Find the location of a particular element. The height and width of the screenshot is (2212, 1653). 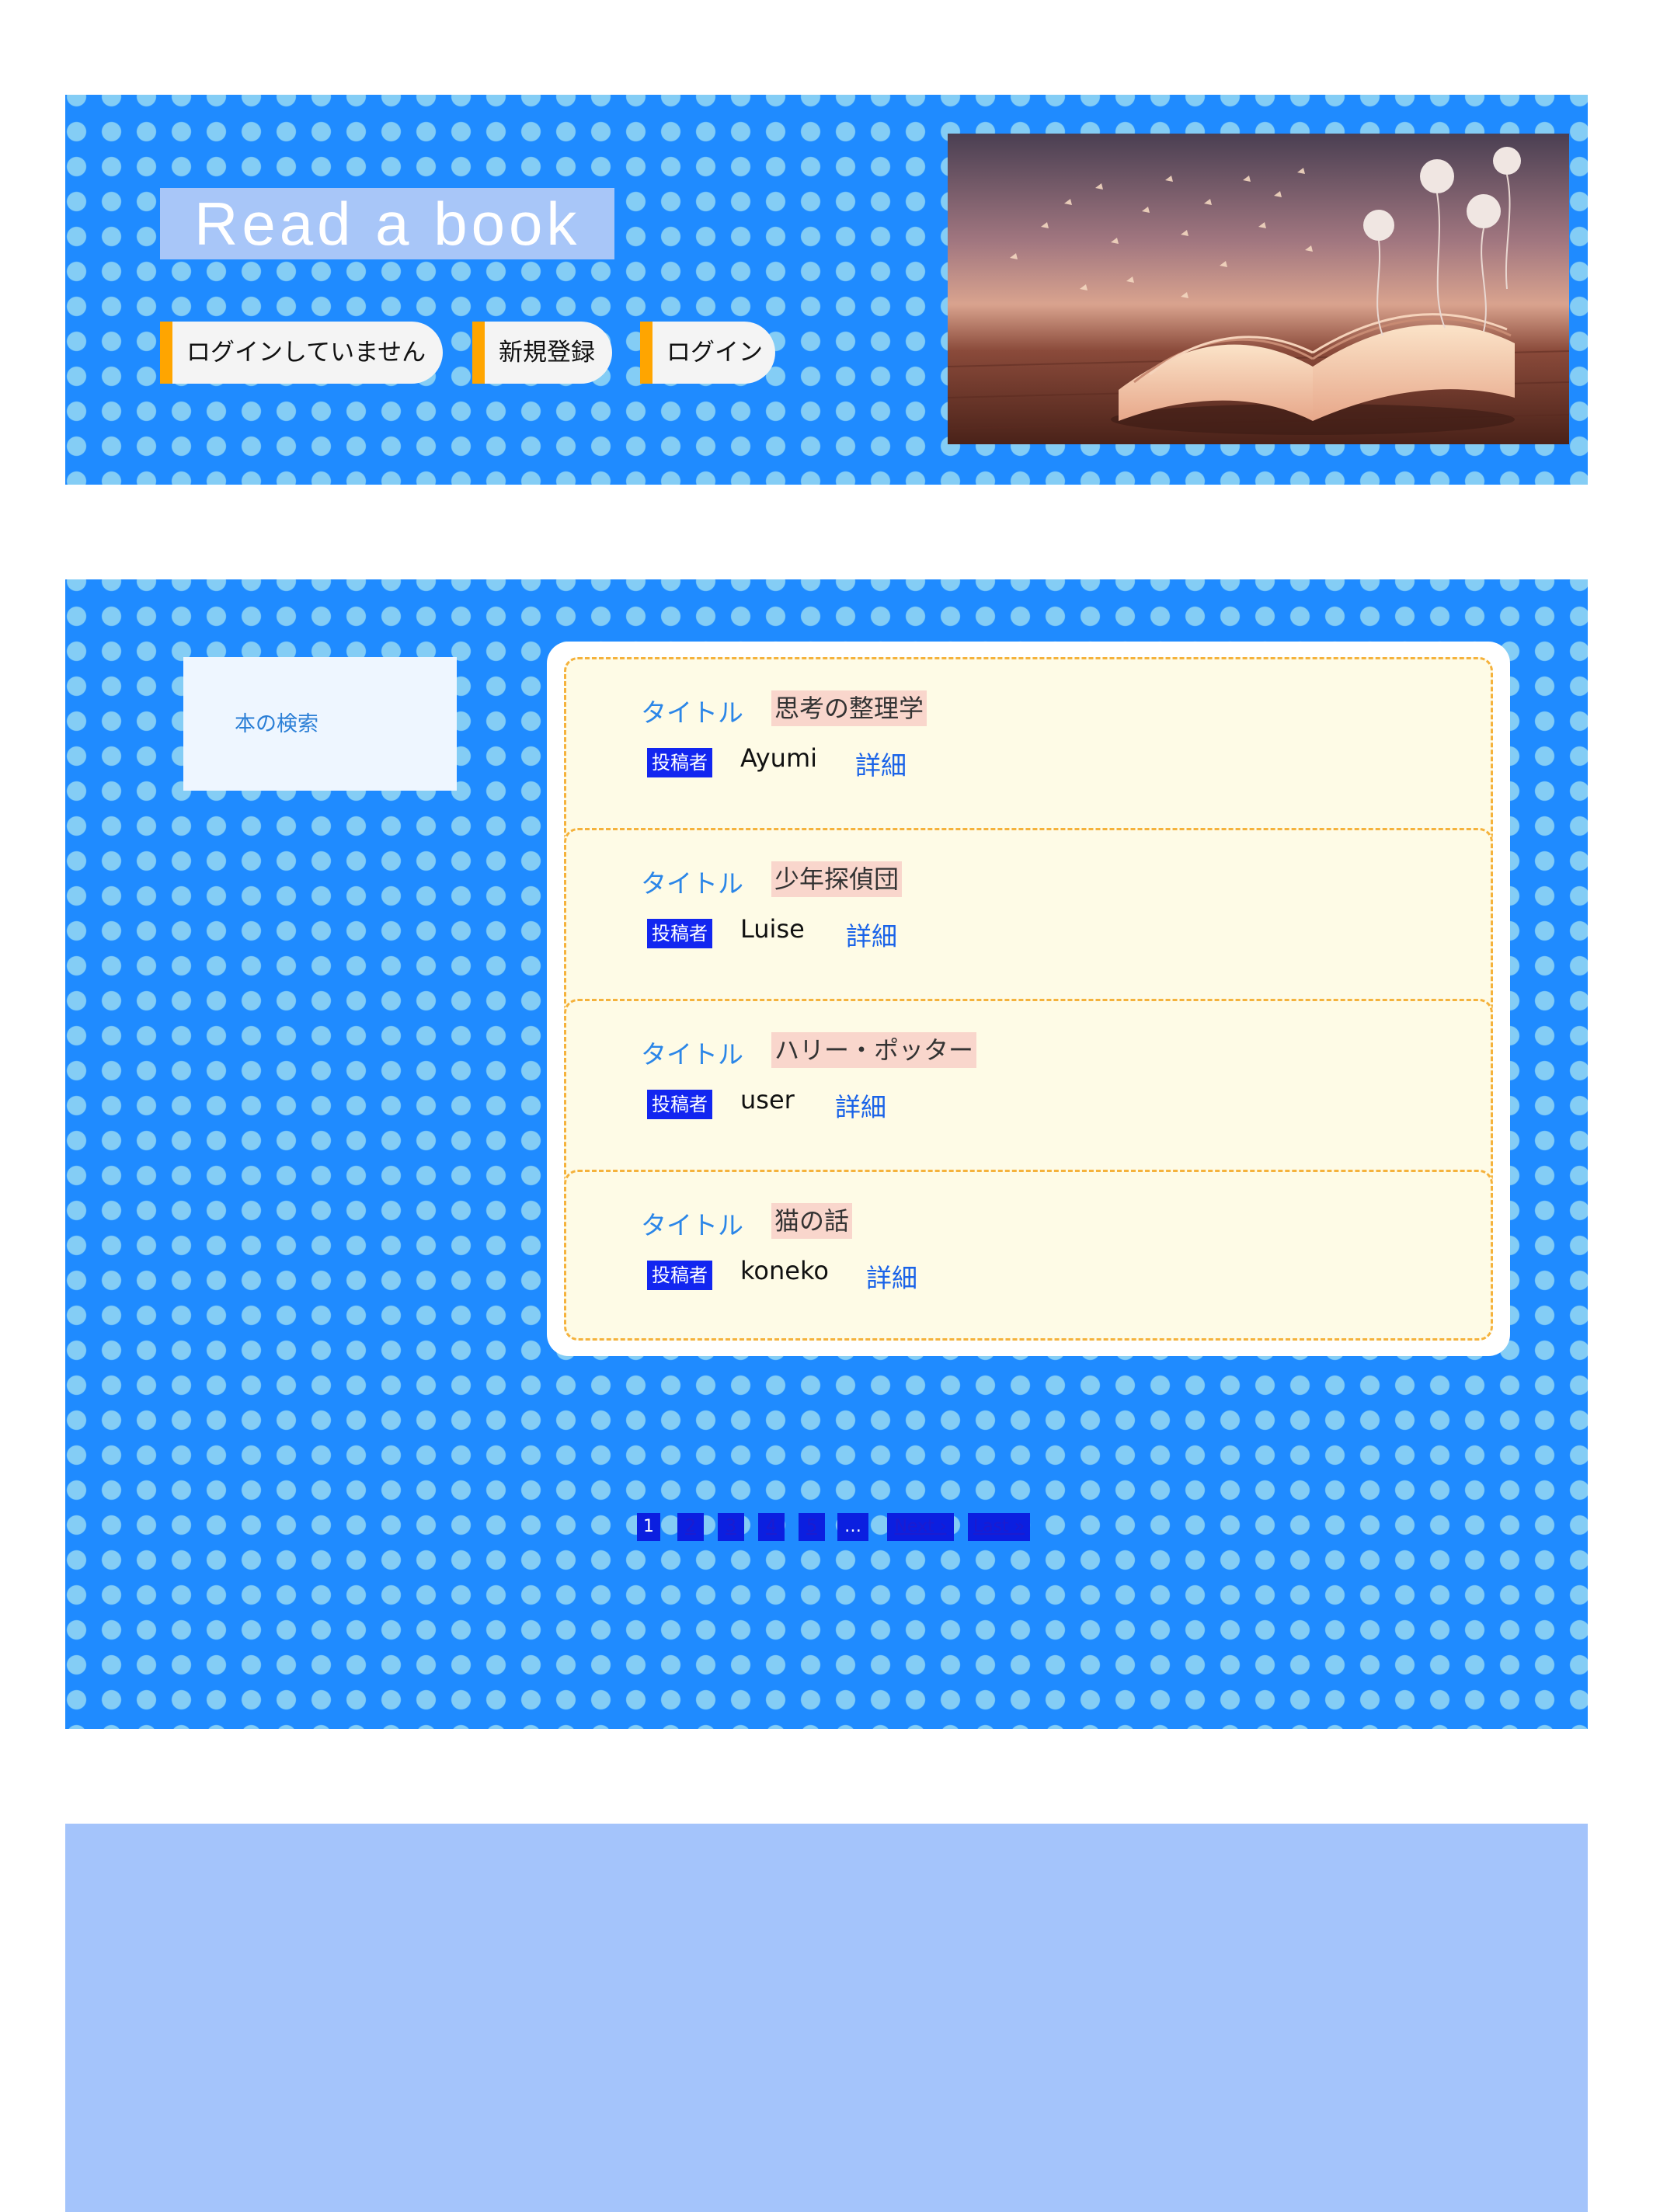

book-title: 思考の整理学 is located at coordinates (849, 708).